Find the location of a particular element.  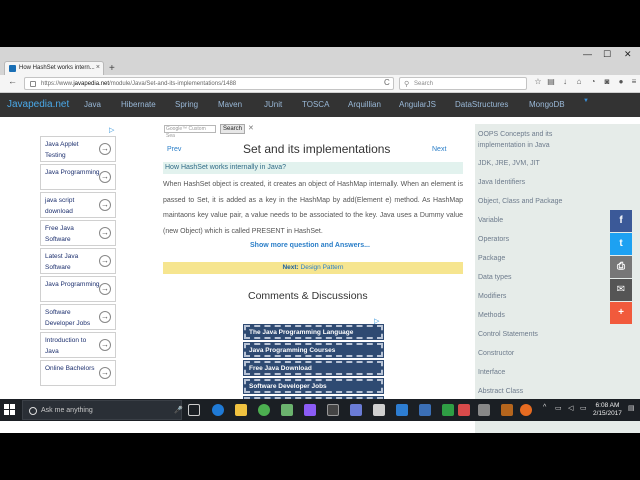

windows-start-icon is located at coordinates (9, 409).